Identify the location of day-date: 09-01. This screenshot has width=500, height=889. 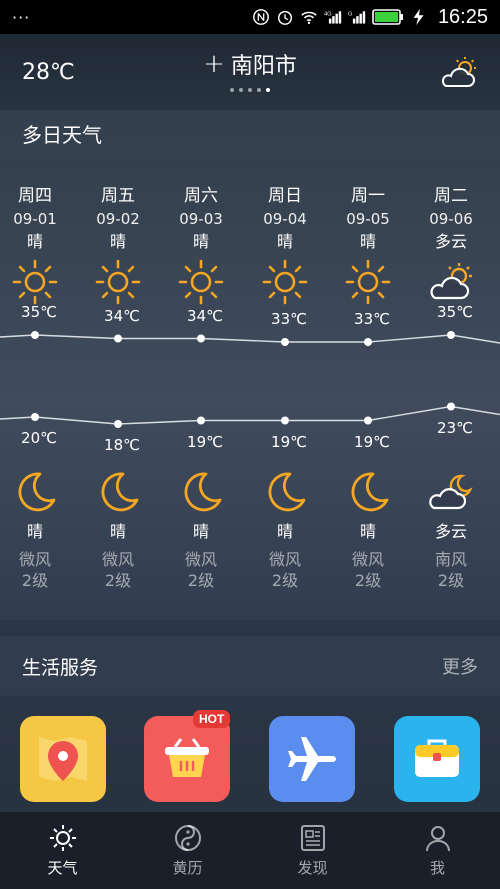
(35, 219).